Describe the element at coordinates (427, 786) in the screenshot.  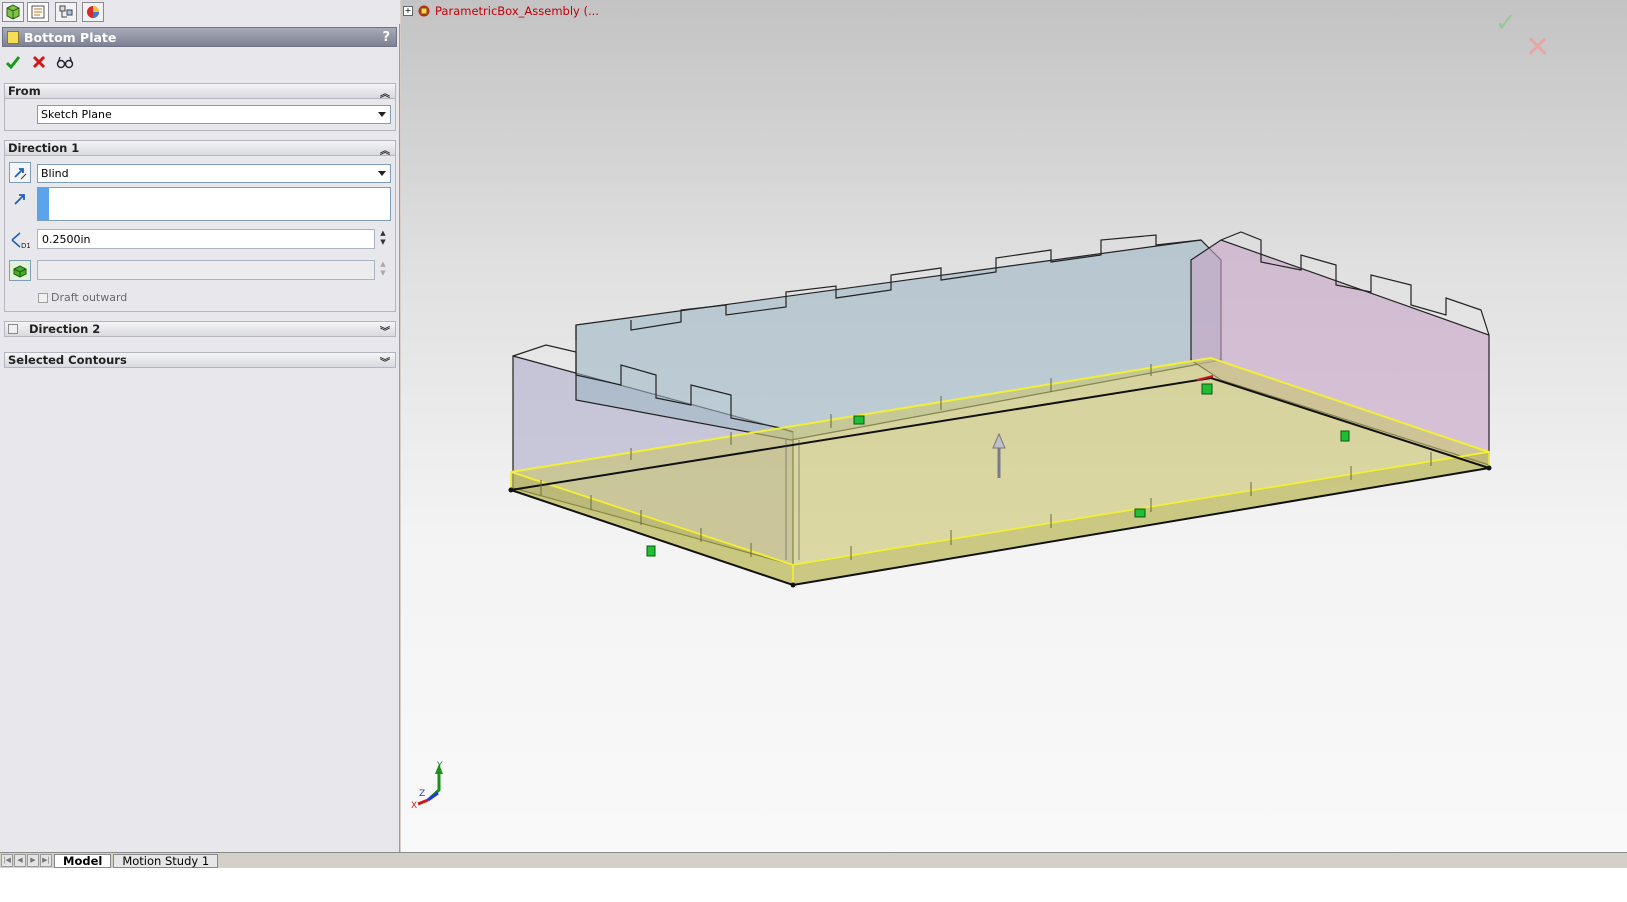
I see `reference-triad: Y Z X` at that location.